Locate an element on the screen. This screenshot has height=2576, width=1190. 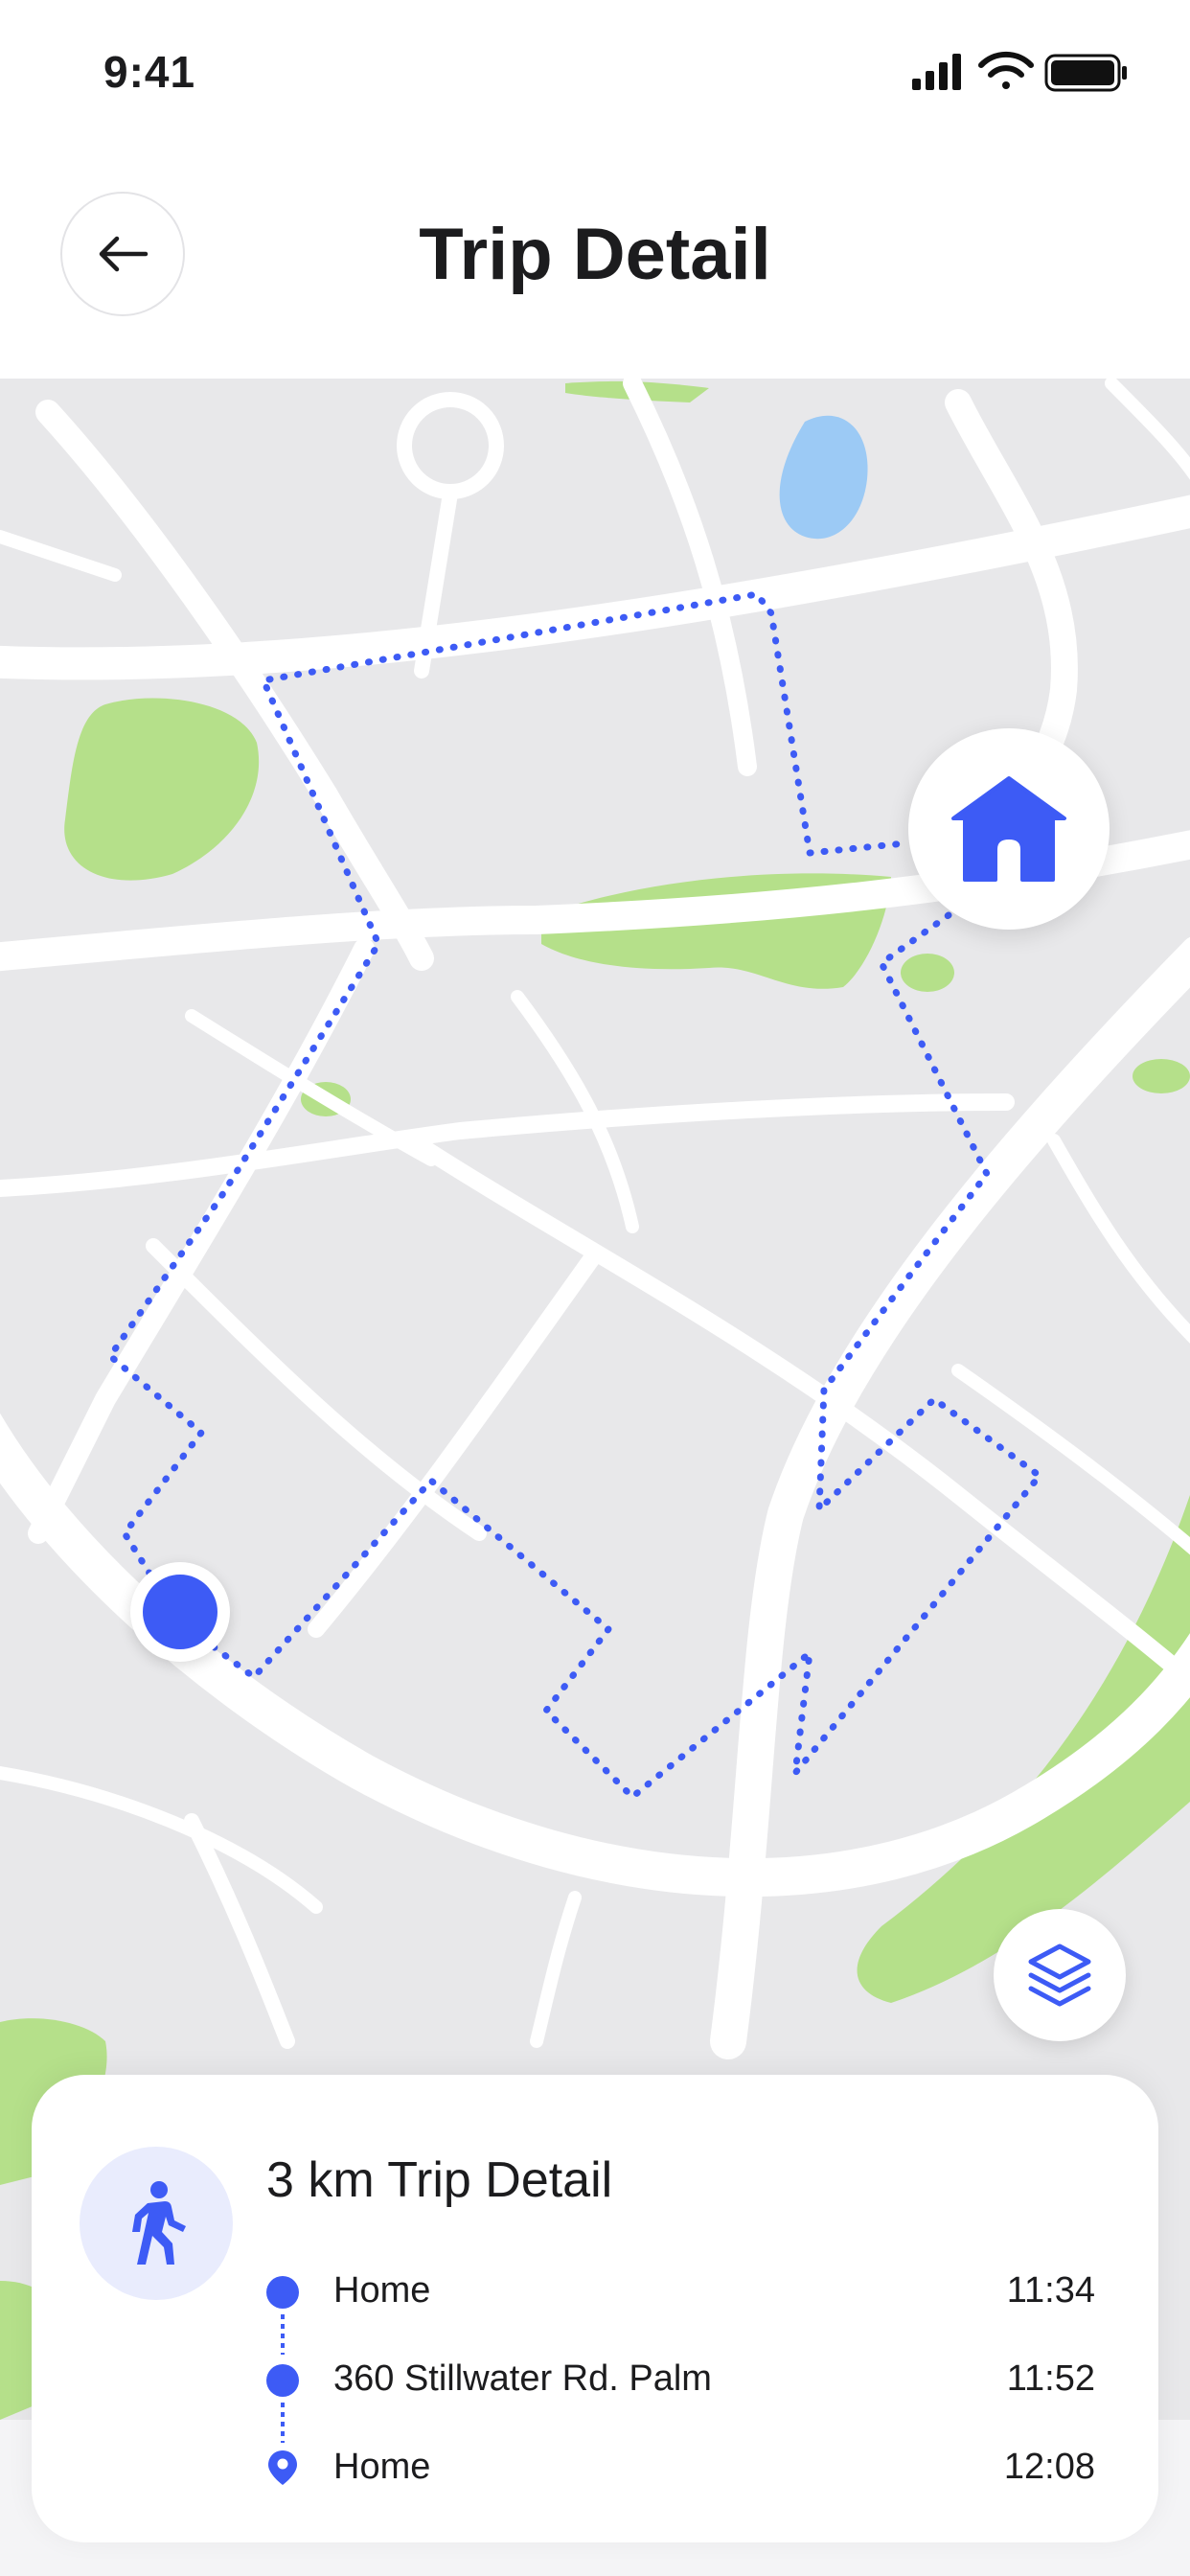
header: Trip Detail is located at coordinates (595, 261).